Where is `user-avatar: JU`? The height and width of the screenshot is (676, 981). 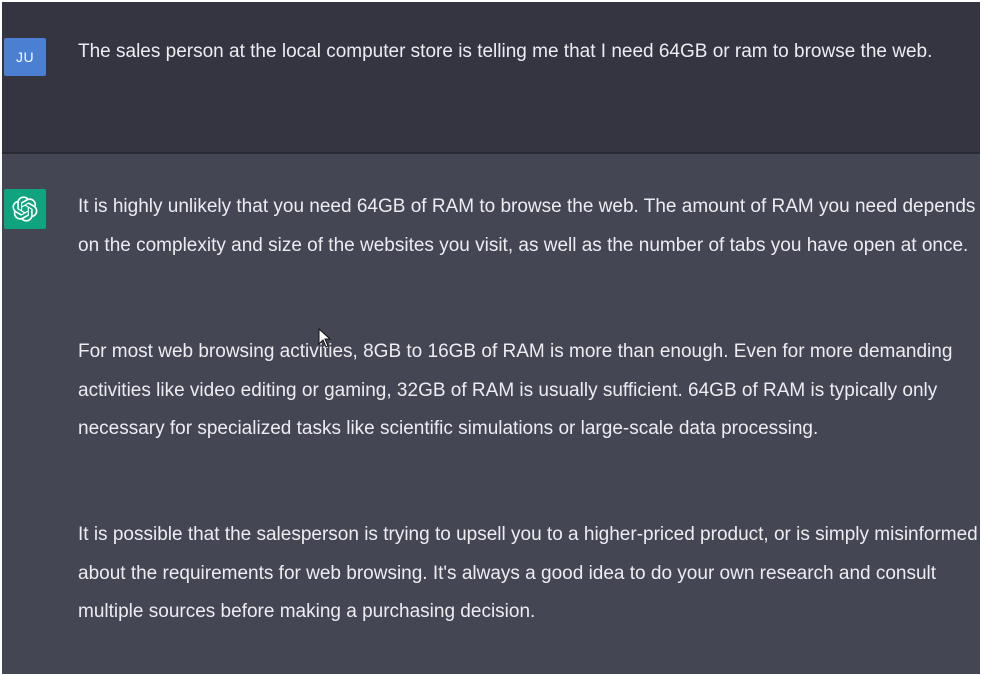 user-avatar: JU is located at coordinates (25, 57).